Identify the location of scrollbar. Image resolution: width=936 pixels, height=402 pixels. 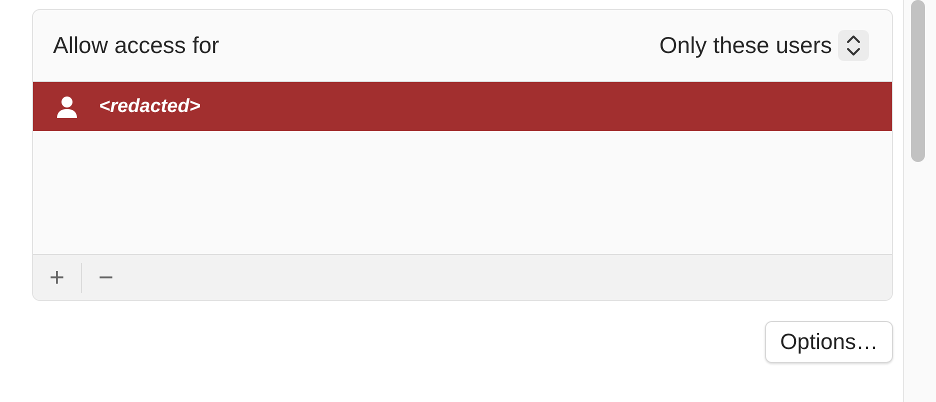
(919, 201).